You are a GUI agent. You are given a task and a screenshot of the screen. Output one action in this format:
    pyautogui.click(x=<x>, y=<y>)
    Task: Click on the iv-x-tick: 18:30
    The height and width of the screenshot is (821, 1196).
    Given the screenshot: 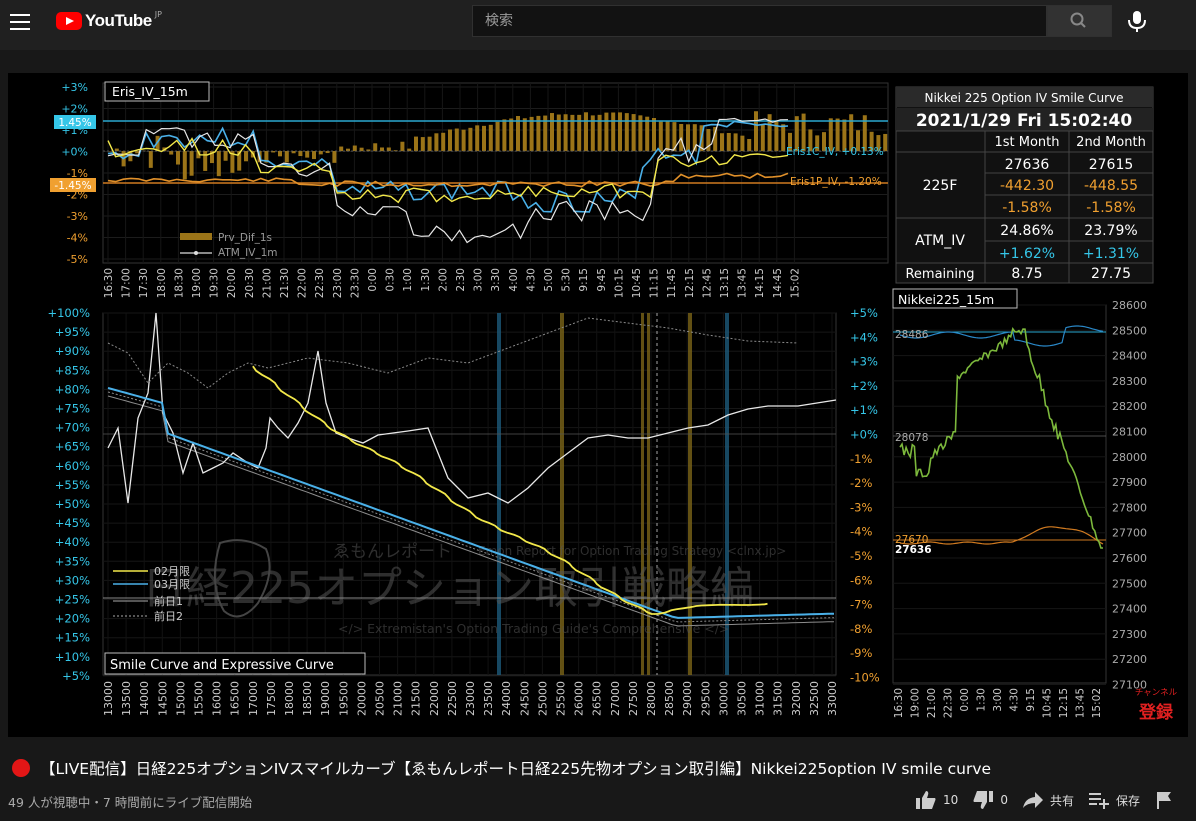 What is the action you would take?
    pyautogui.click(x=179, y=283)
    